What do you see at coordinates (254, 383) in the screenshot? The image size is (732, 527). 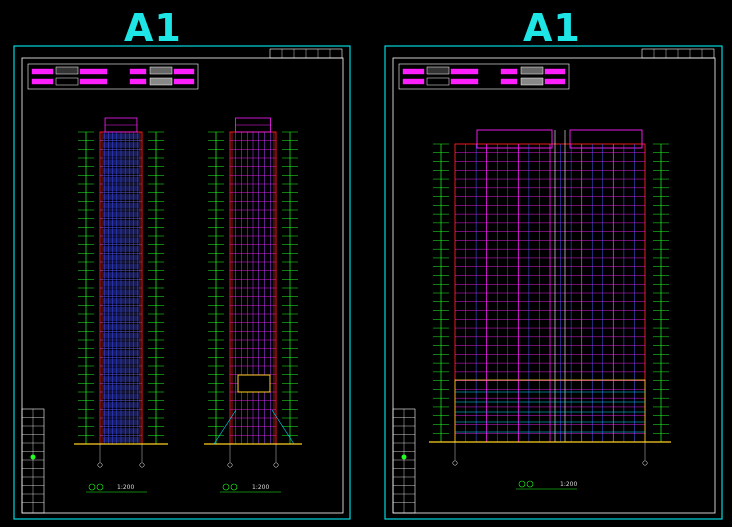 I see `entrance-box` at bounding box center [254, 383].